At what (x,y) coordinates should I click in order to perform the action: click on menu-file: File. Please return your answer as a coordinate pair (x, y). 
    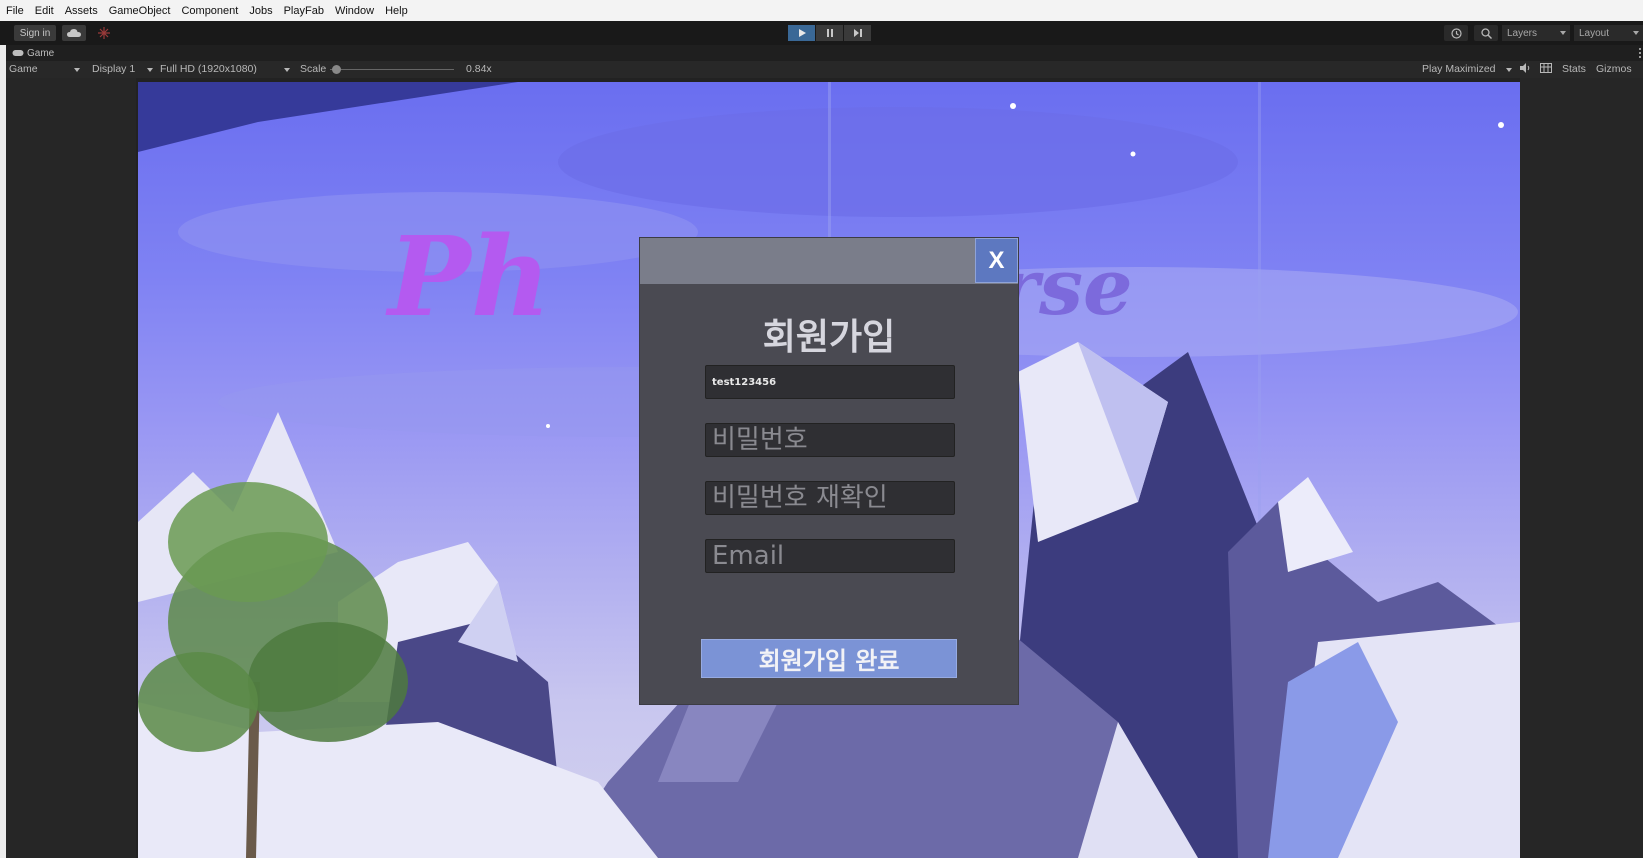
    Looking at the image, I should click on (15, 11).